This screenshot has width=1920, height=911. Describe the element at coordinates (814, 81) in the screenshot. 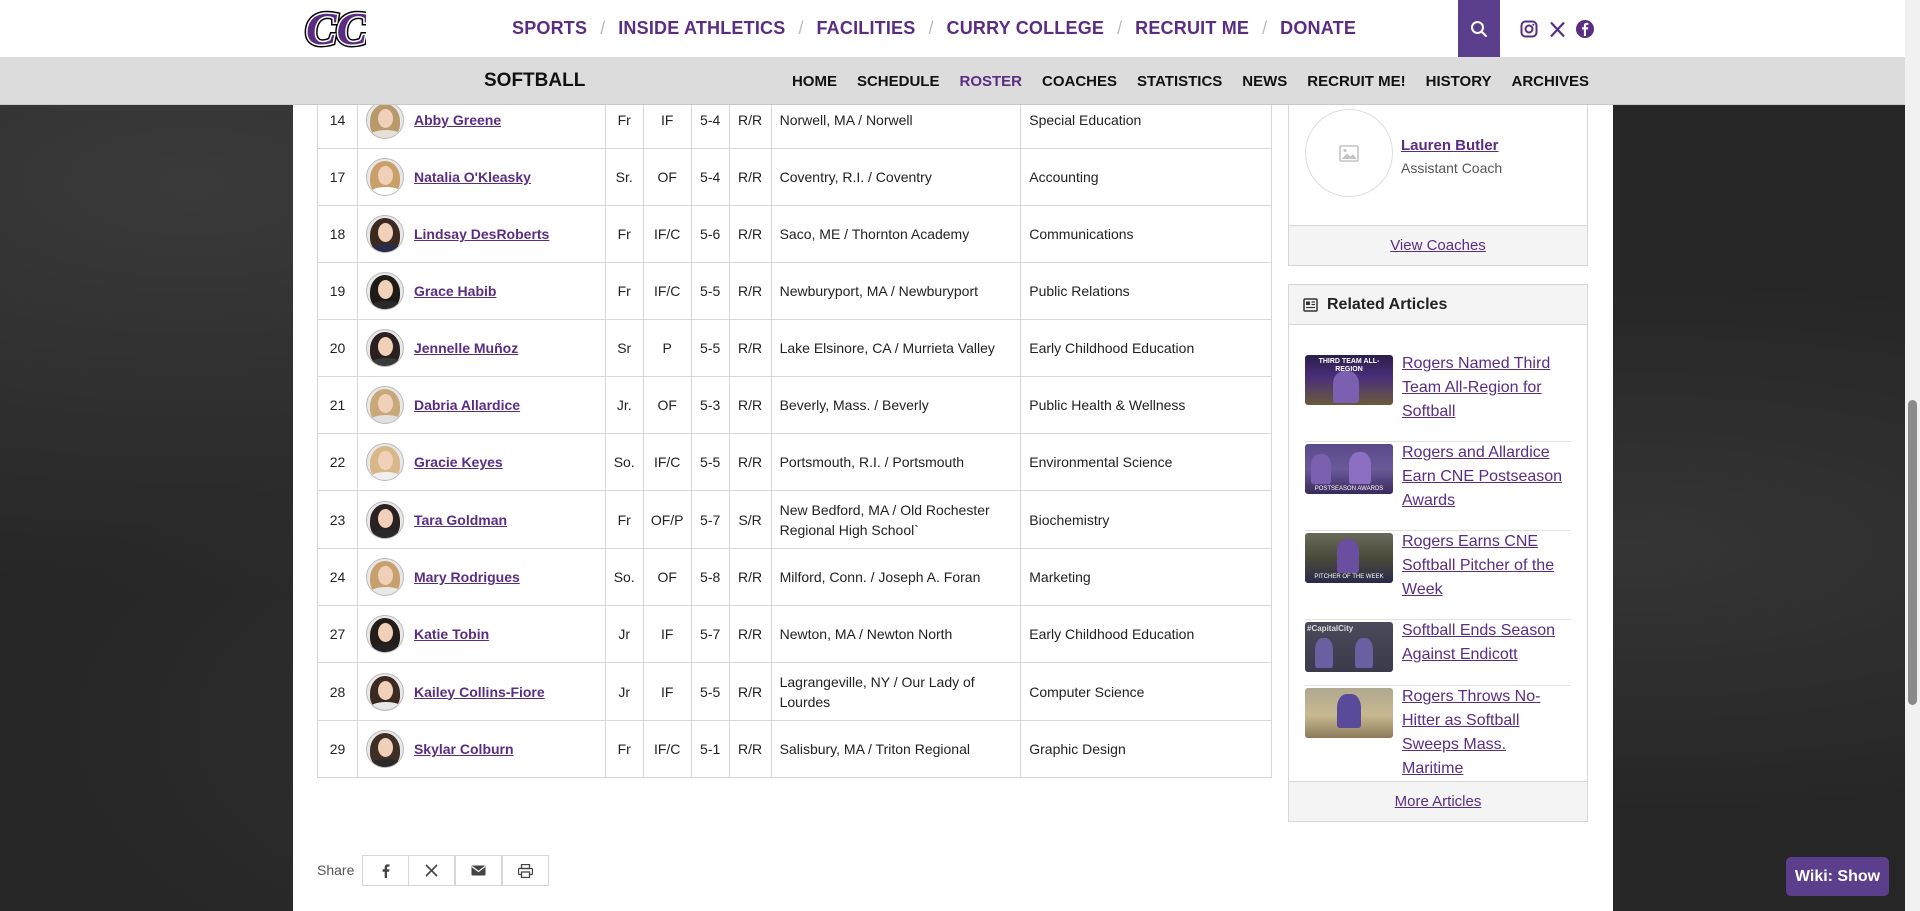

I see `tab-home: HOME` at that location.